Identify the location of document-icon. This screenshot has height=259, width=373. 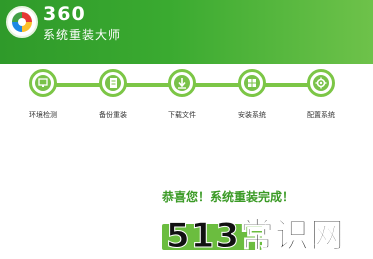
(113, 83).